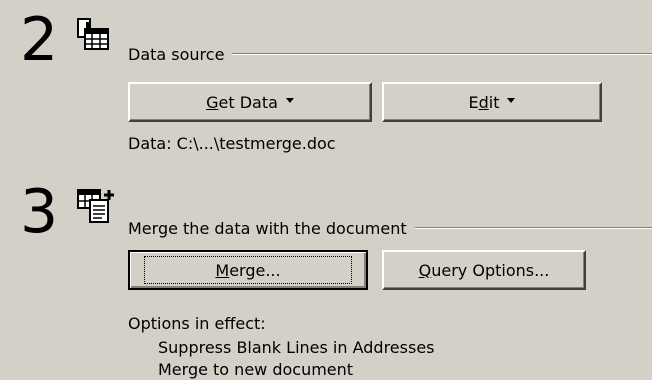  What do you see at coordinates (442, 54) in the screenshot?
I see `data-source-divider` at bounding box center [442, 54].